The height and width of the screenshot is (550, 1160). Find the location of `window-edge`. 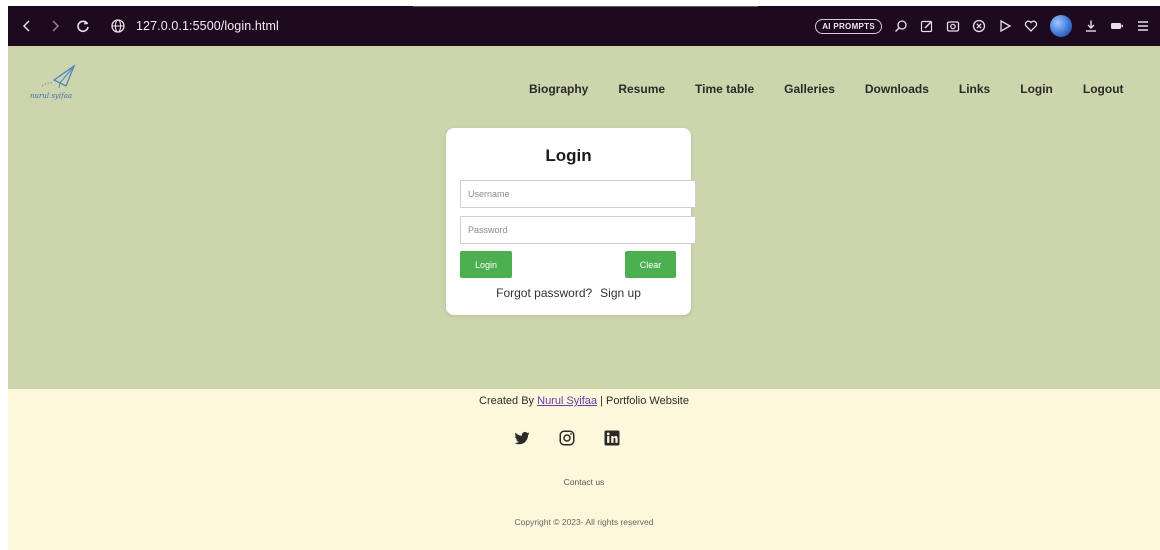

window-edge is located at coordinates (4, 275).